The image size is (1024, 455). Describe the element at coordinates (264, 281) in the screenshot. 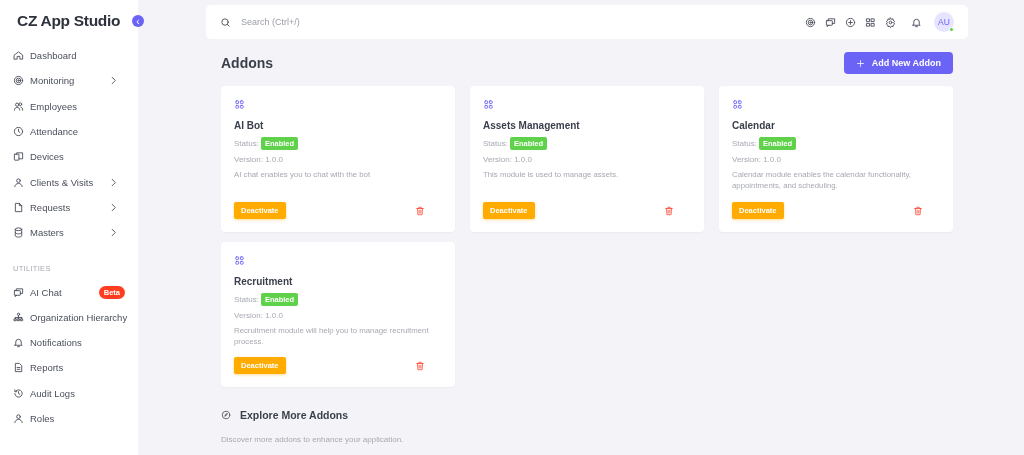

I see `addon-name: Recruitment` at that location.